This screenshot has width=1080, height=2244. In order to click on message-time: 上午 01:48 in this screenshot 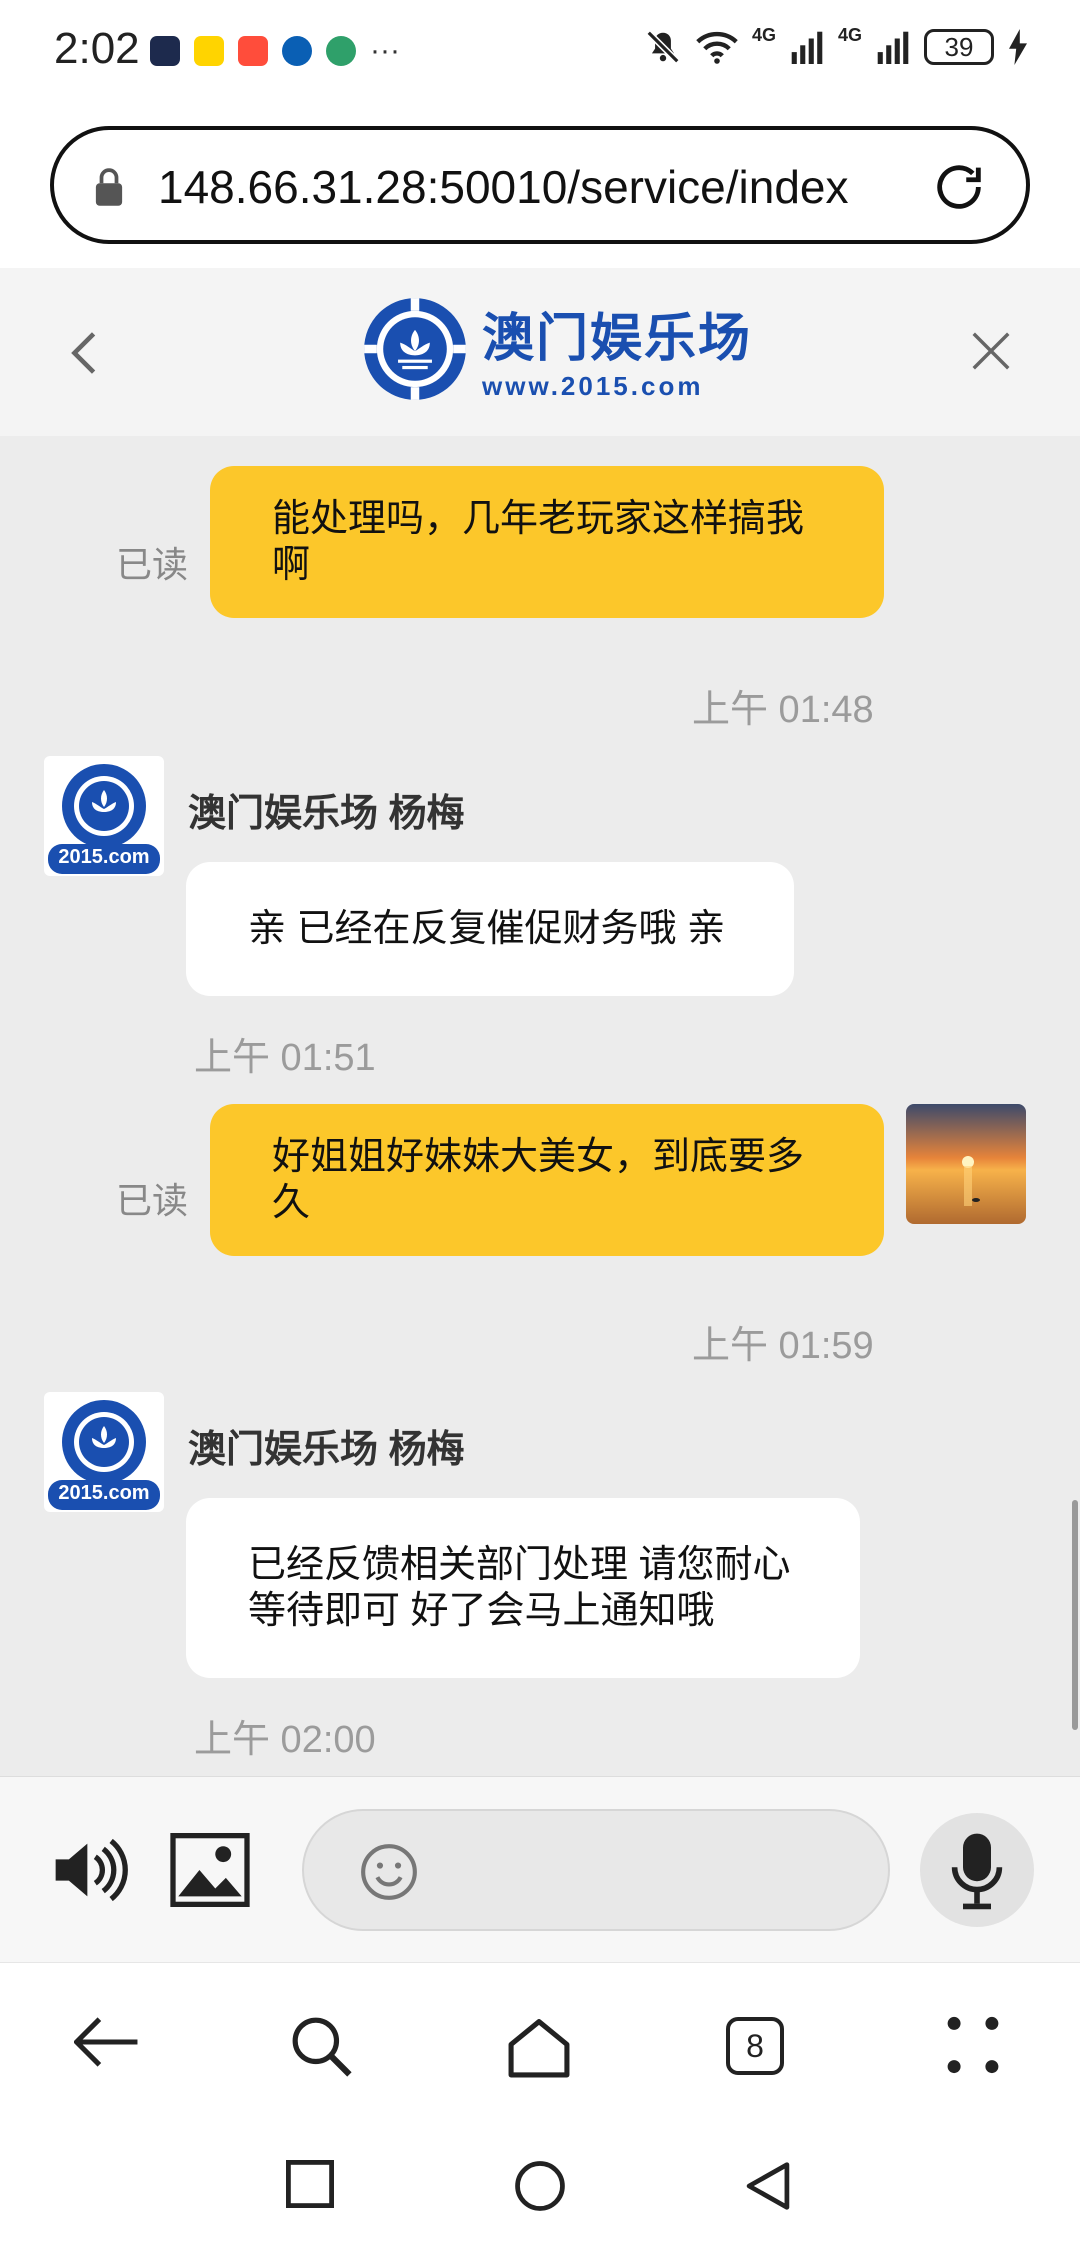, I will do `click(783, 710)`.